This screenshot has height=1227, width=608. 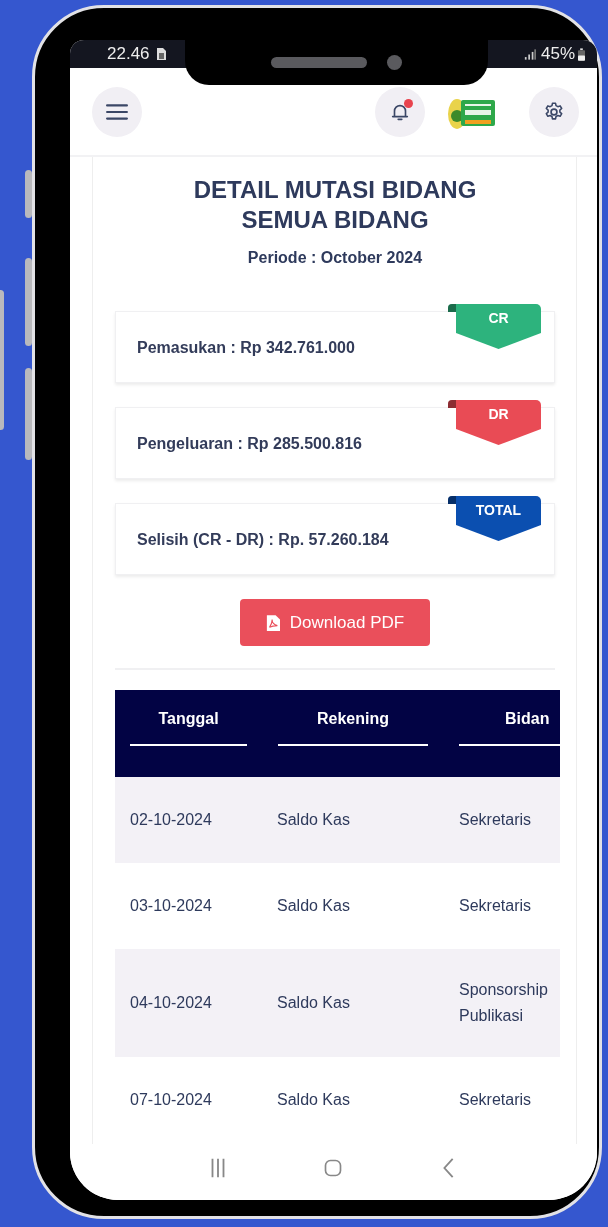 I want to click on settings-icon, so click(x=554, y=111).